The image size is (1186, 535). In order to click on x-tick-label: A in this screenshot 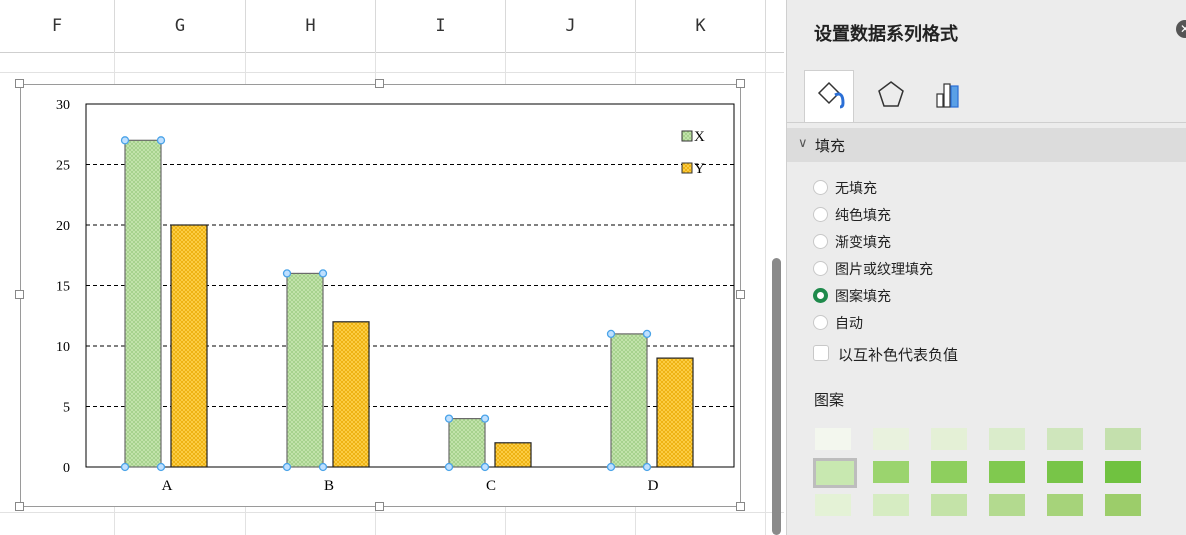, I will do `click(167, 486)`.